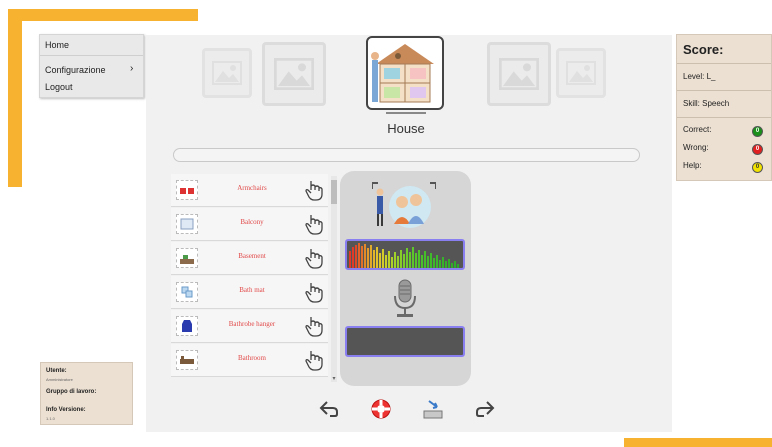 This screenshot has width=772, height=447. Describe the element at coordinates (187, 258) in the screenshot. I see `basement-icon` at that location.